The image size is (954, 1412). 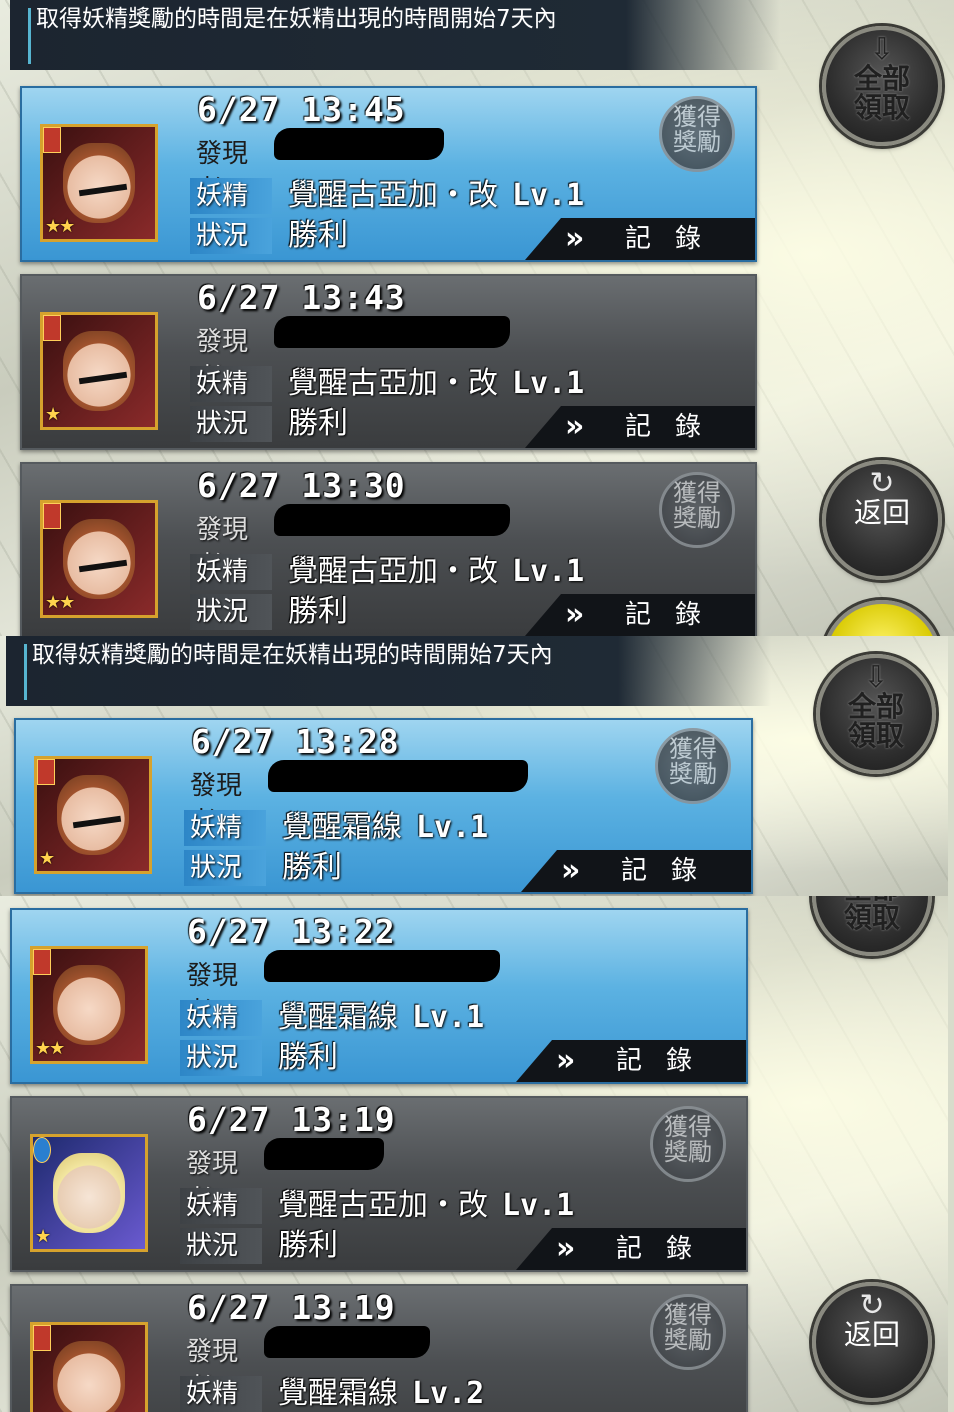 What do you see at coordinates (291, 931) in the screenshot?
I see `encounter-time: 6/27 13:22` at bounding box center [291, 931].